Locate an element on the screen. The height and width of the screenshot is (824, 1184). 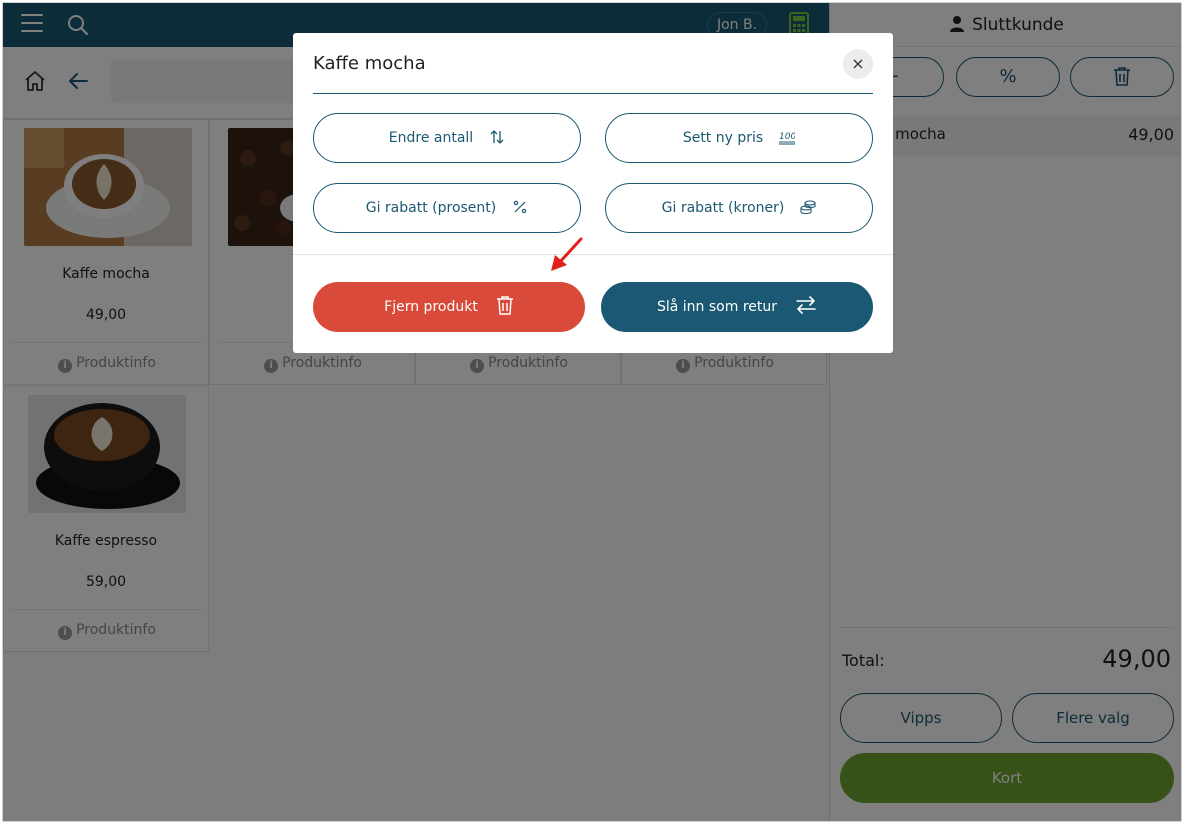
discount-kroner-button: Gi rabatt (kroner) is located at coordinates (739, 208).